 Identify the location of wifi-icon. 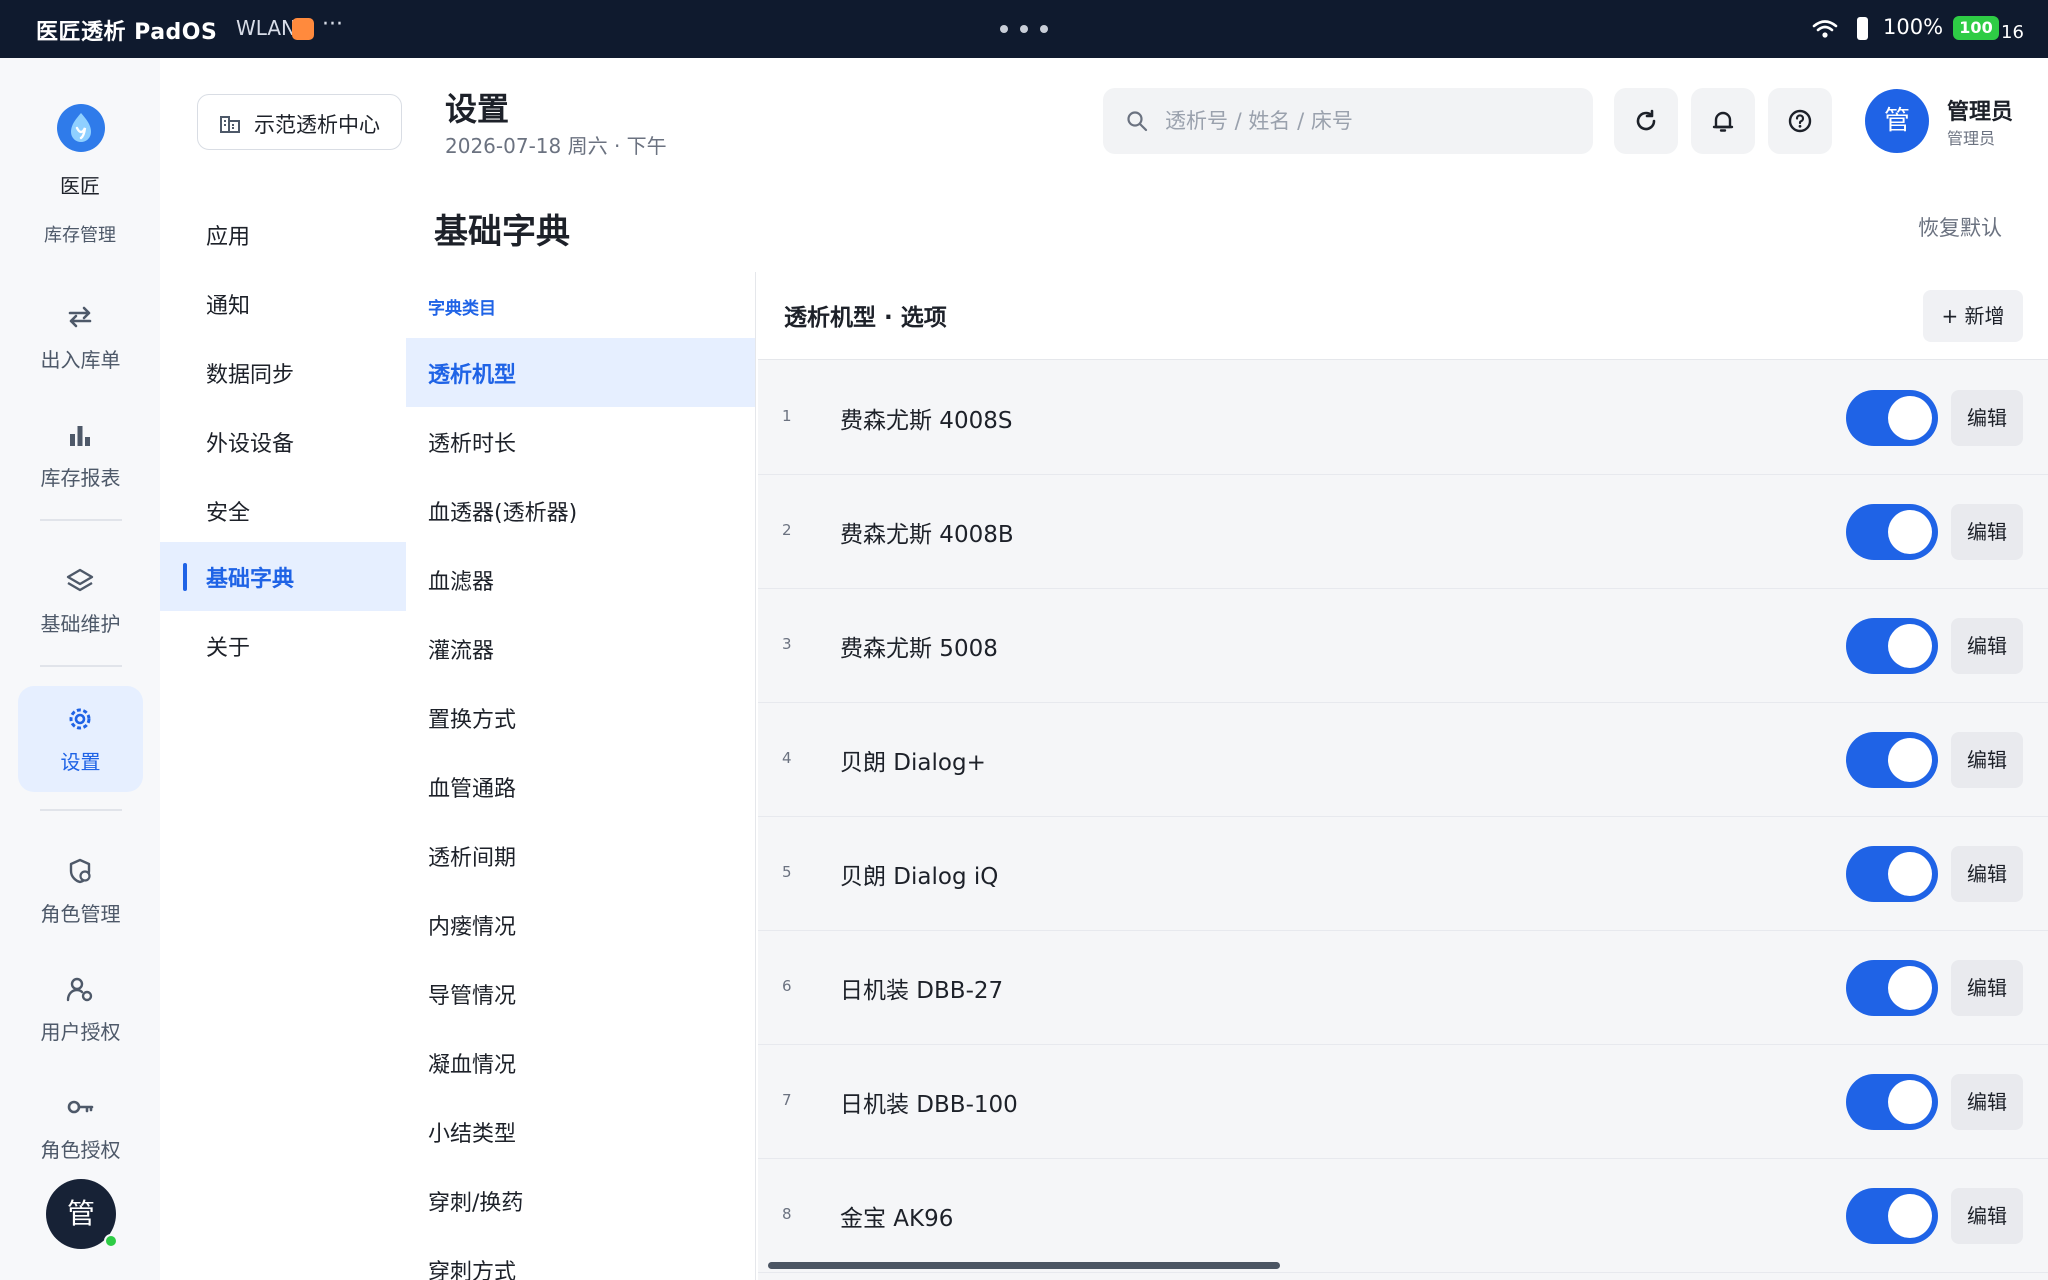
(1825, 29).